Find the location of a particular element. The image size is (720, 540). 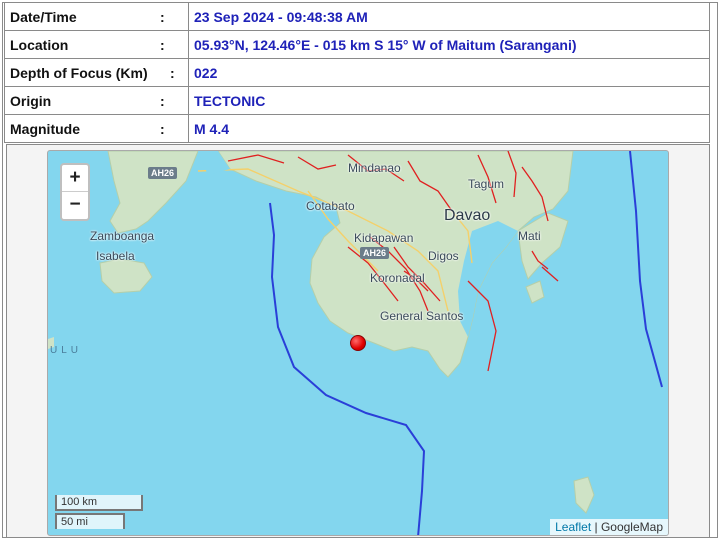

datetime-value: 23 Sep 2024 - 09:48:38 AM is located at coordinates (449, 16).